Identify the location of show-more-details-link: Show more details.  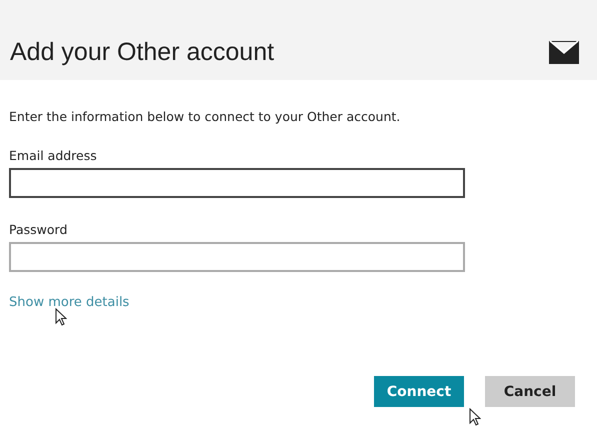
(69, 302).